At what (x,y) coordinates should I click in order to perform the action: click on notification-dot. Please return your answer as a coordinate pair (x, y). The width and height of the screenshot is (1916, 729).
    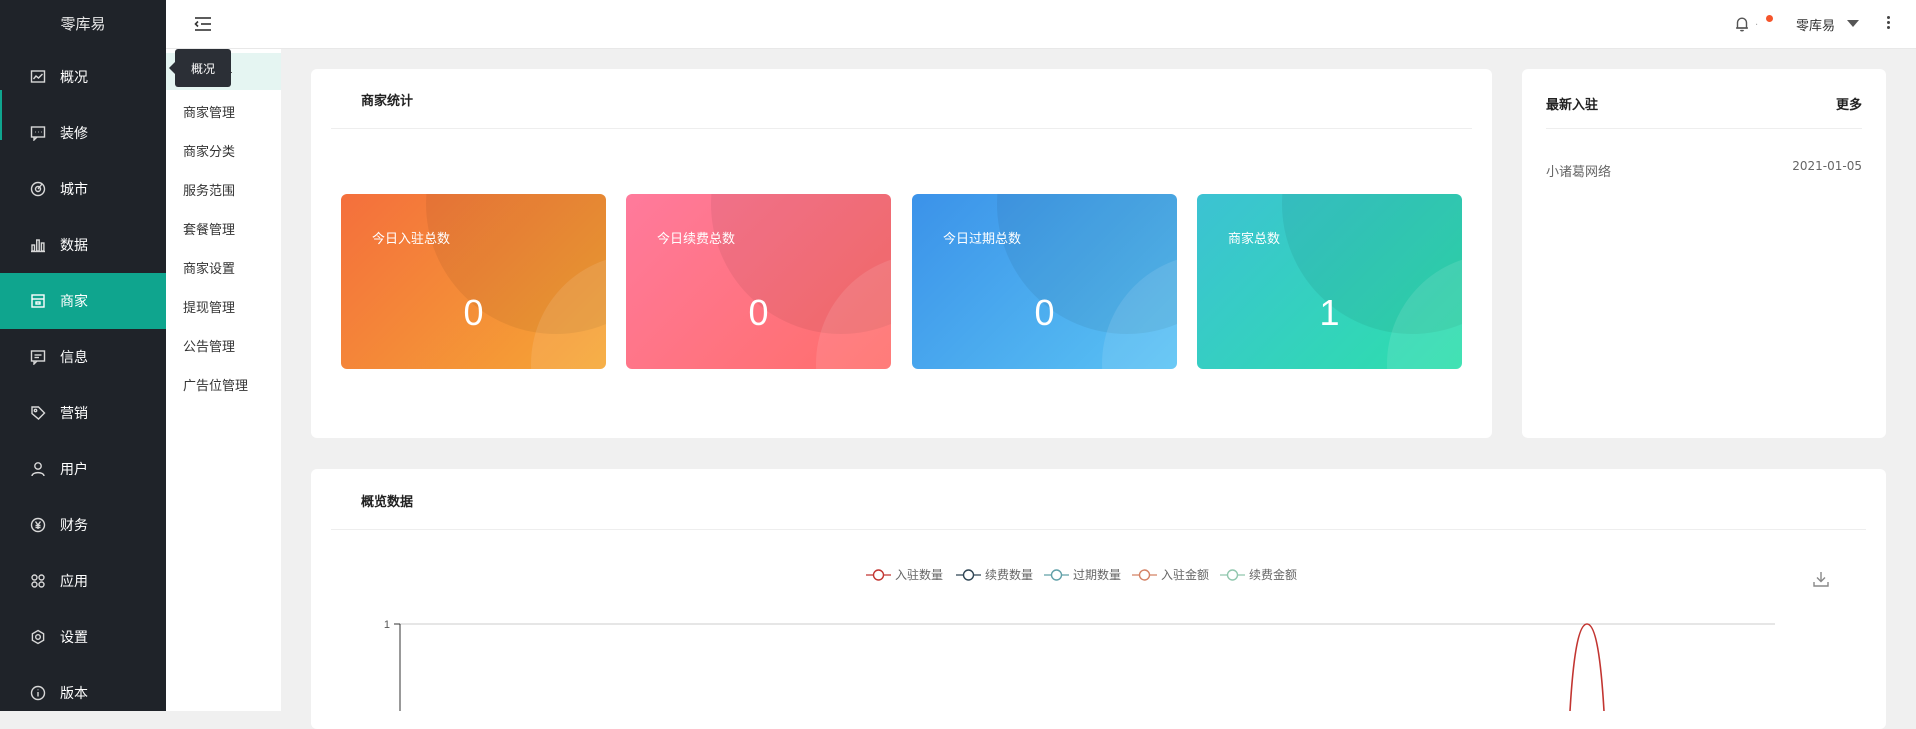
    Looking at the image, I should click on (1769, 18).